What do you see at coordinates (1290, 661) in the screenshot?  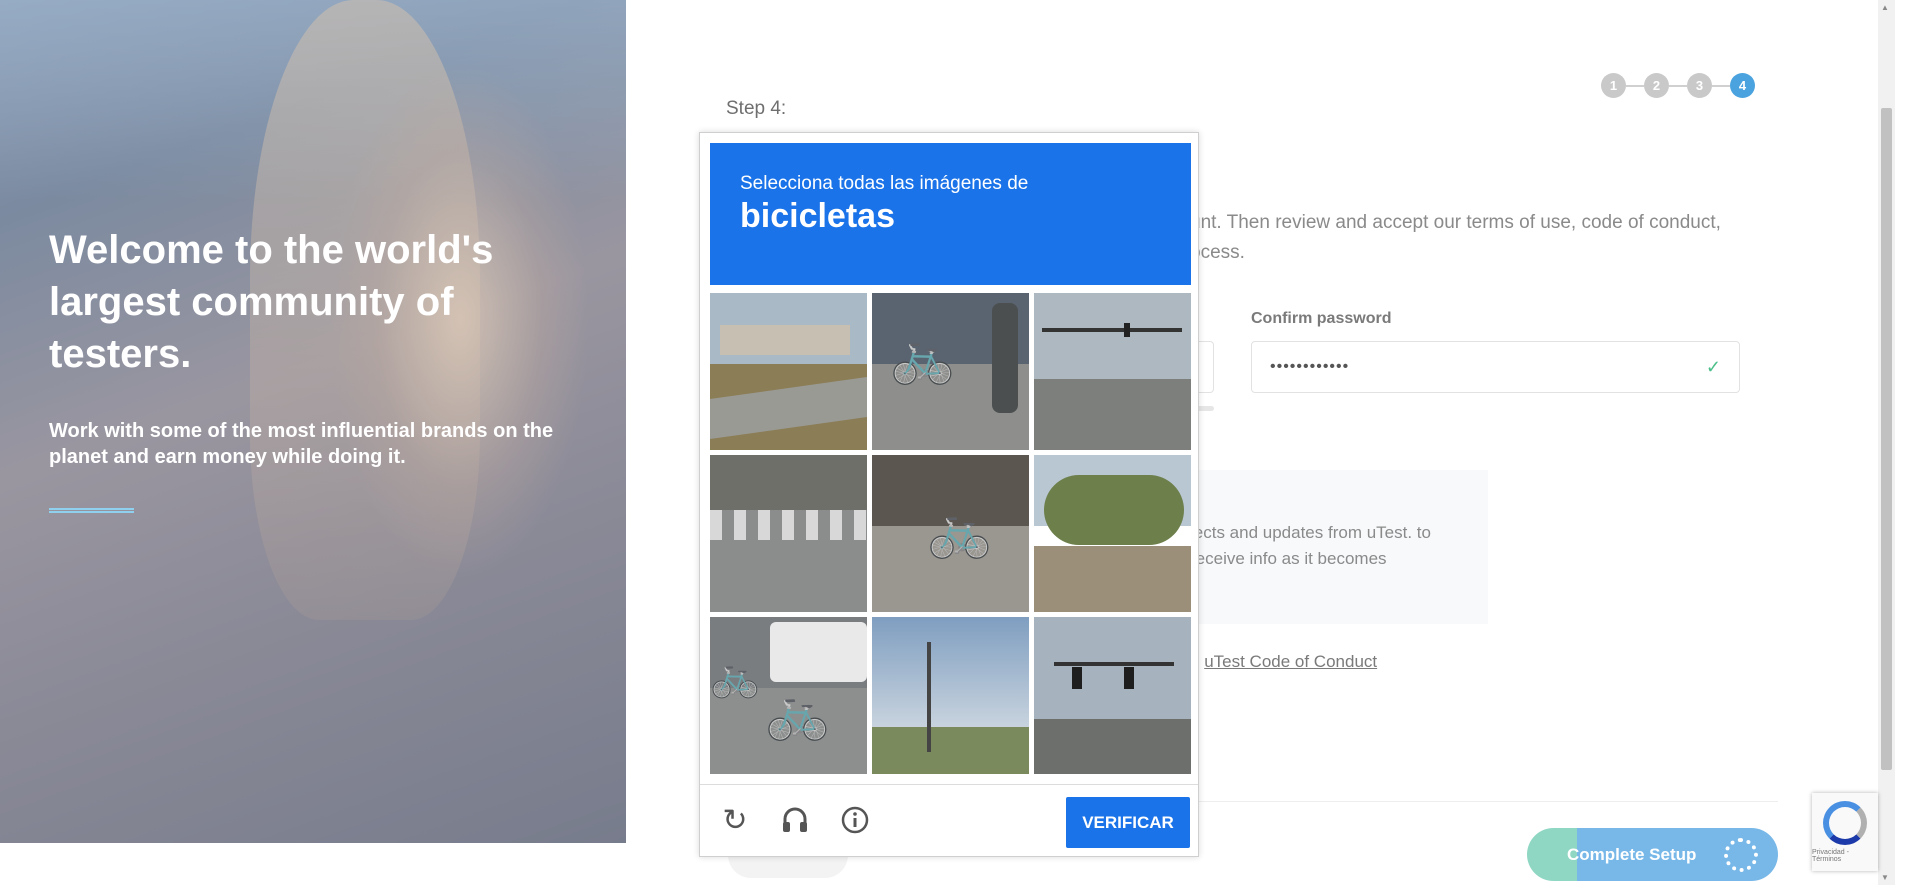 I see `code-of-conduct-link: uTest Code of Conduct` at bounding box center [1290, 661].